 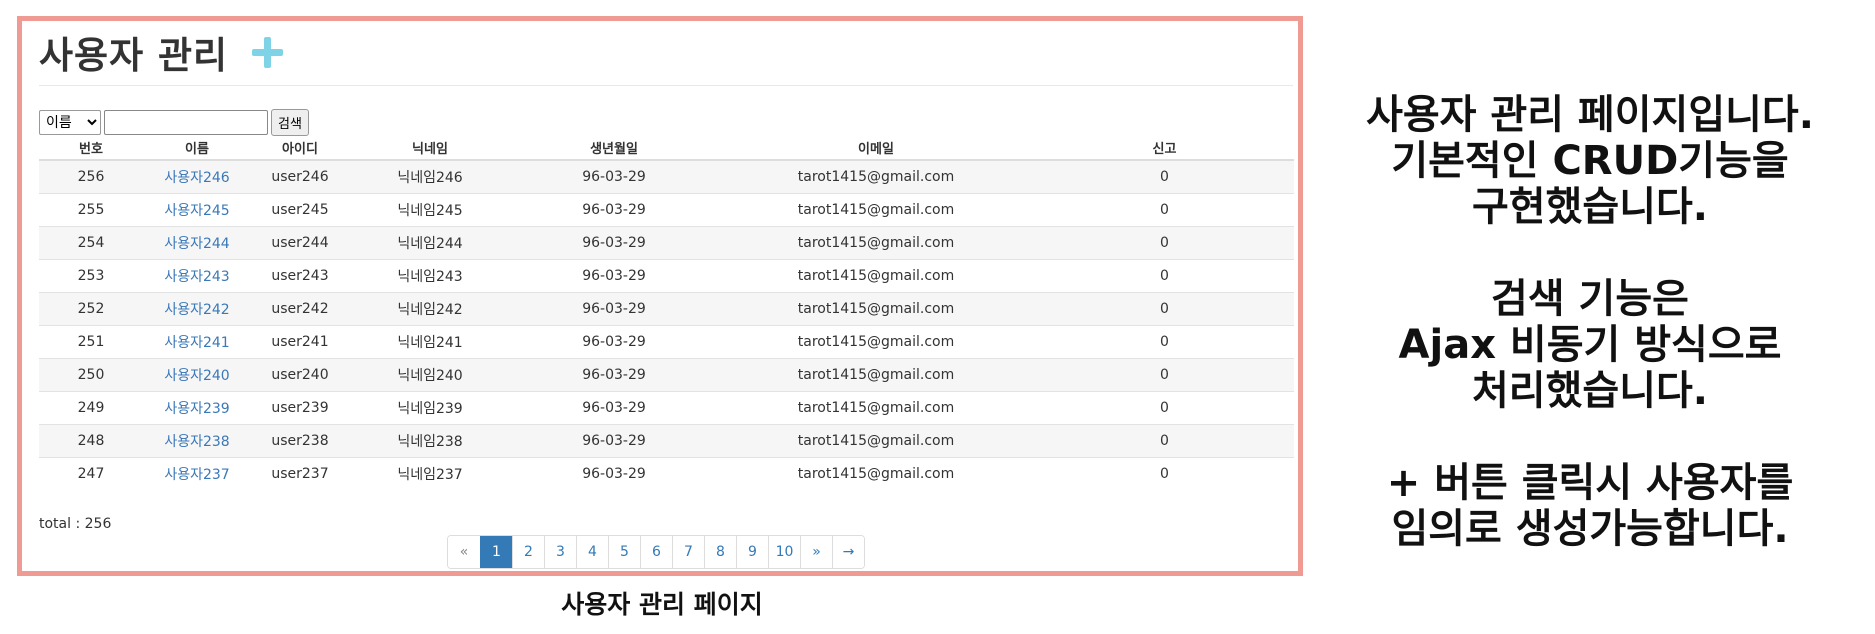 What do you see at coordinates (300, 210) in the screenshot?
I see `user-id: user245` at bounding box center [300, 210].